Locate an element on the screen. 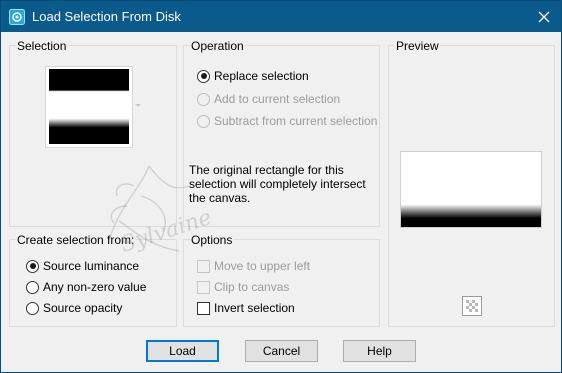  transparency-toggle-button is located at coordinates (472, 306).